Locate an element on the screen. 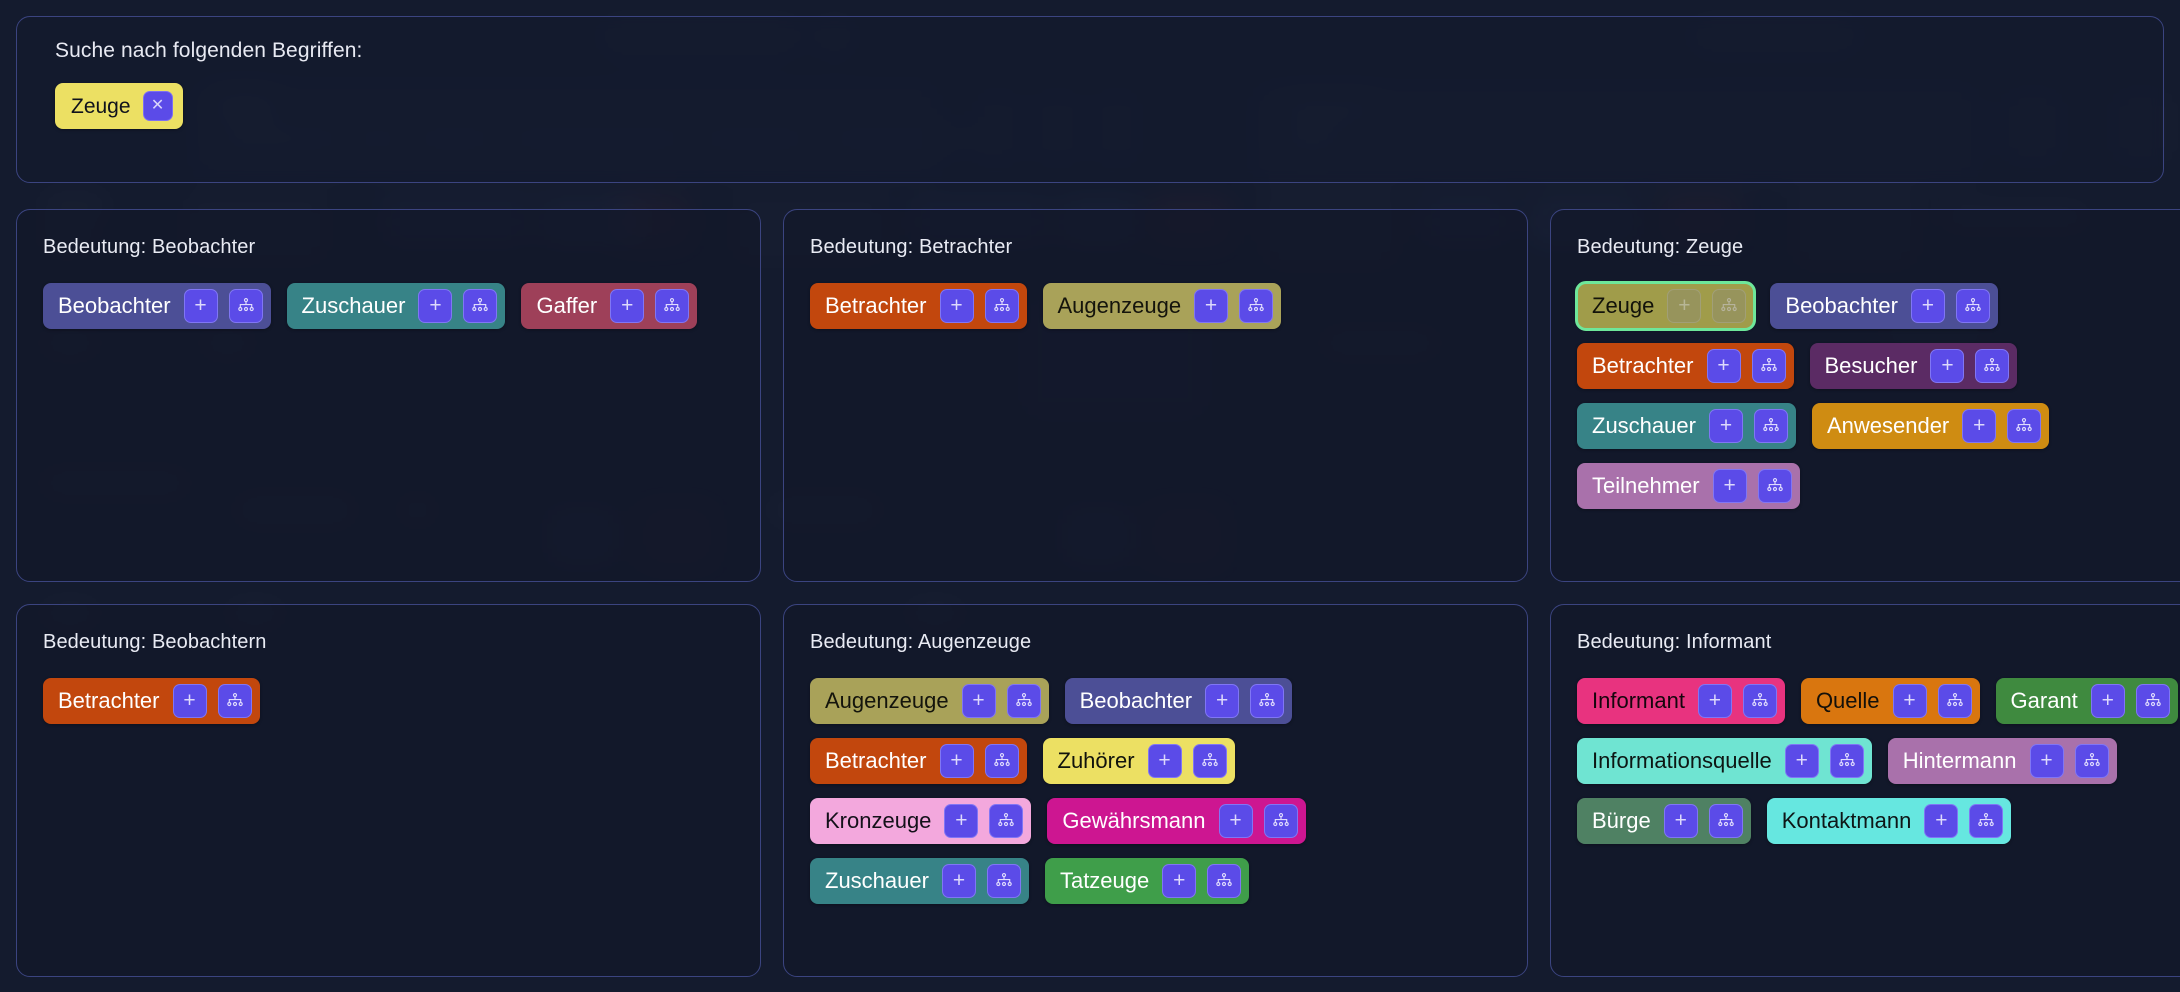 Image resolution: width=2180 pixels, height=992 pixels. synonym-tag: Informationsquelle + is located at coordinates (1724, 761).